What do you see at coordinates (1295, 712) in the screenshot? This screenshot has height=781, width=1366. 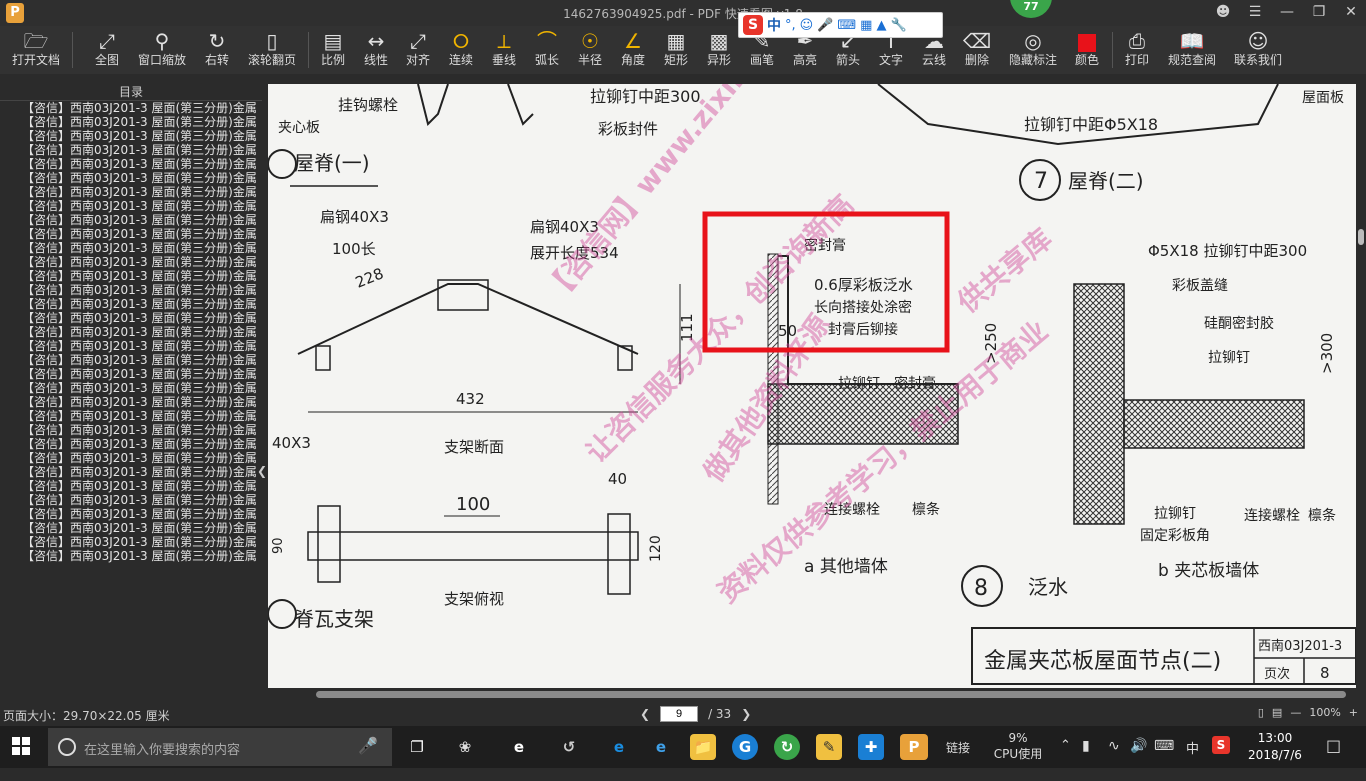 I see `zoom-out-icon: —` at bounding box center [1295, 712].